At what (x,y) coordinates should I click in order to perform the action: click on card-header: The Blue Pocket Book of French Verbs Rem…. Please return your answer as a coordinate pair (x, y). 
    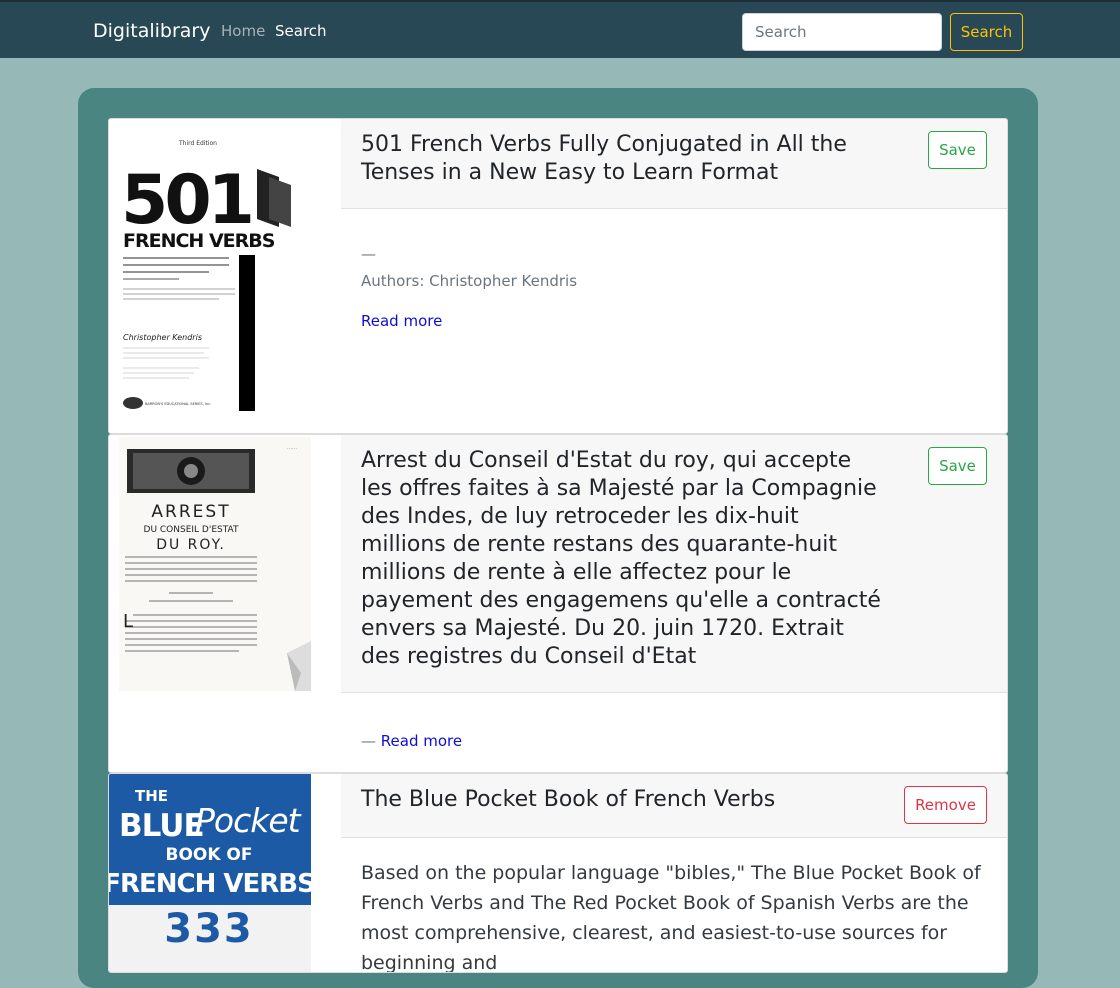
    Looking at the image, I should click on (674, 806).